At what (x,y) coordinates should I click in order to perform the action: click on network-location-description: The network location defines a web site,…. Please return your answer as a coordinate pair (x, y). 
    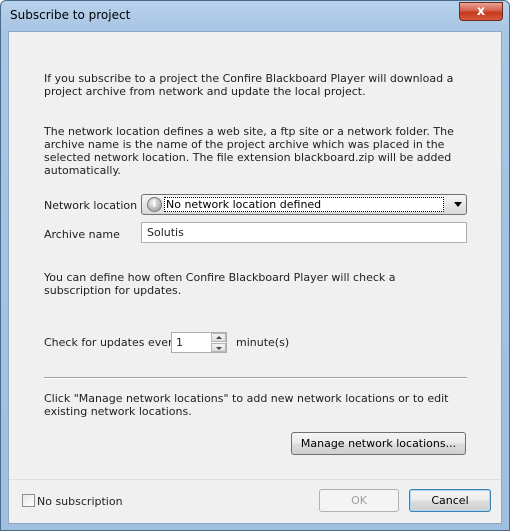
    Looking at the image, I should click on (249, 151).